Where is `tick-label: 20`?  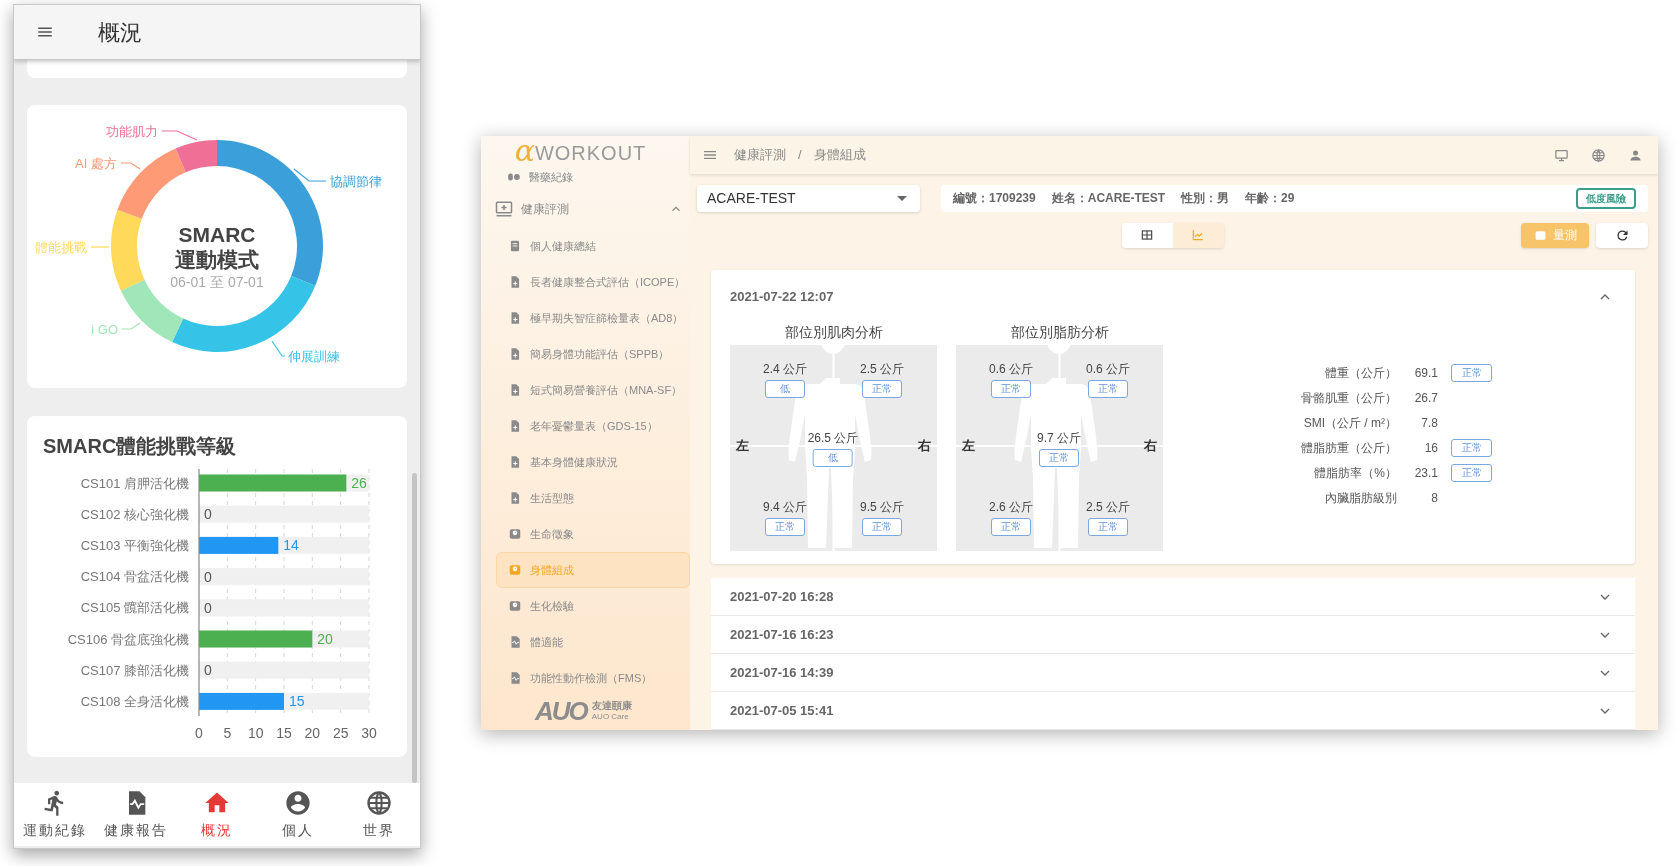
tick-label: 20 is located at coordinates (312, 733).